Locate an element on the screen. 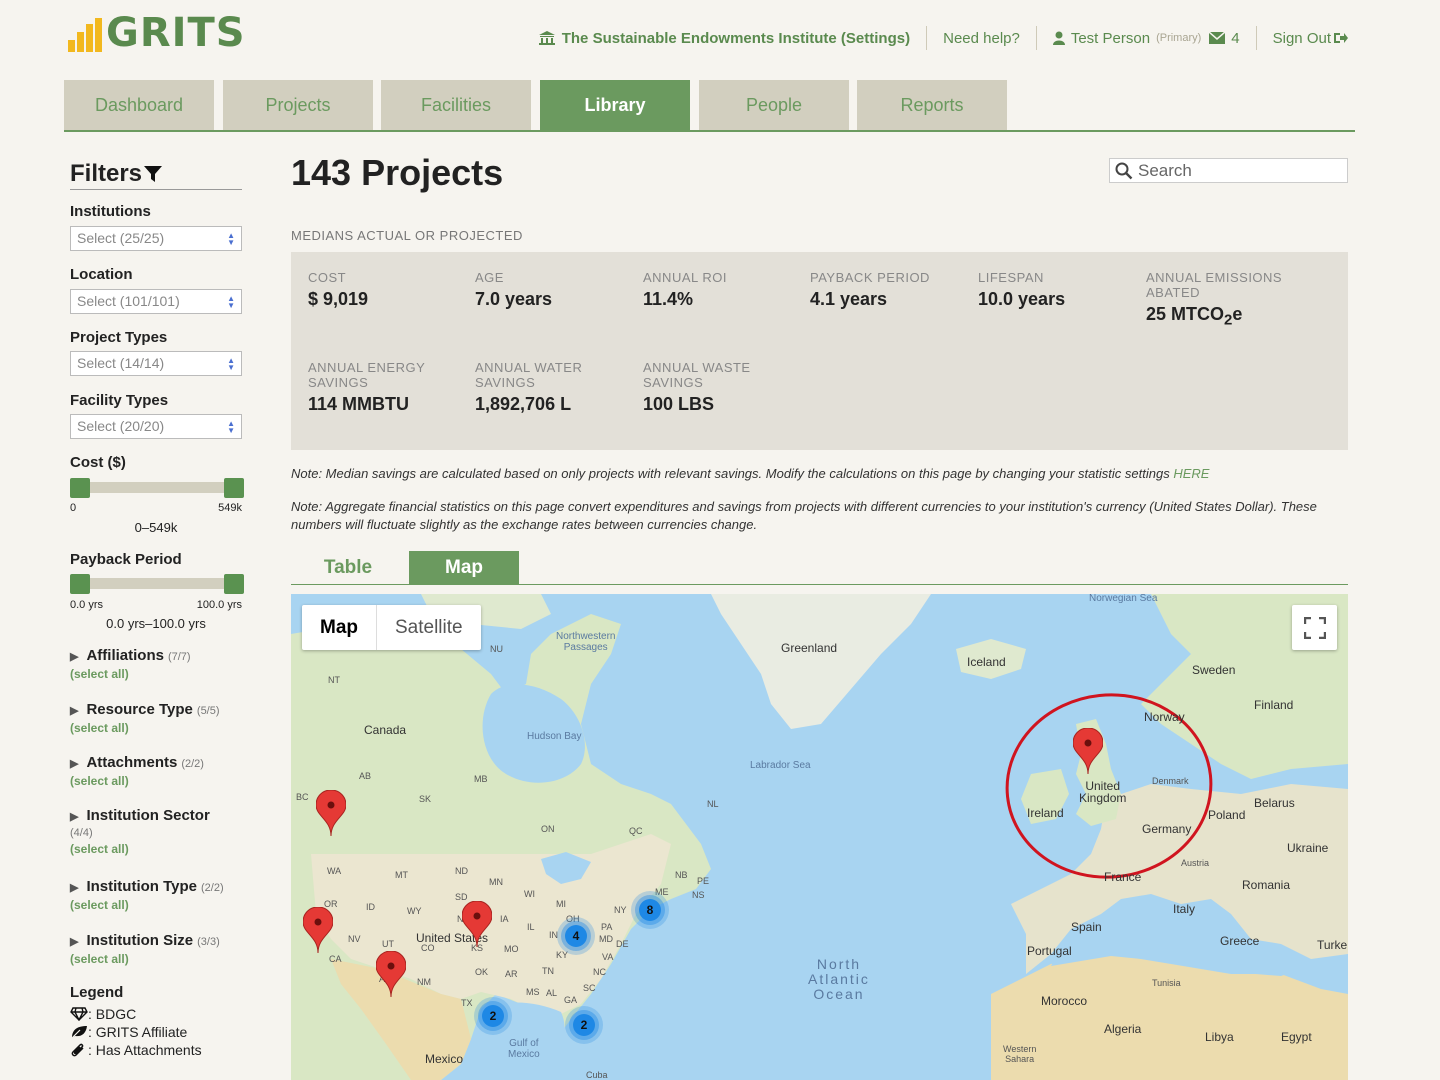 The image size is (1440, 1080). institution-size-group: ▶ Institution Size (3/3) (select all) is located at coordinates (156, 949).